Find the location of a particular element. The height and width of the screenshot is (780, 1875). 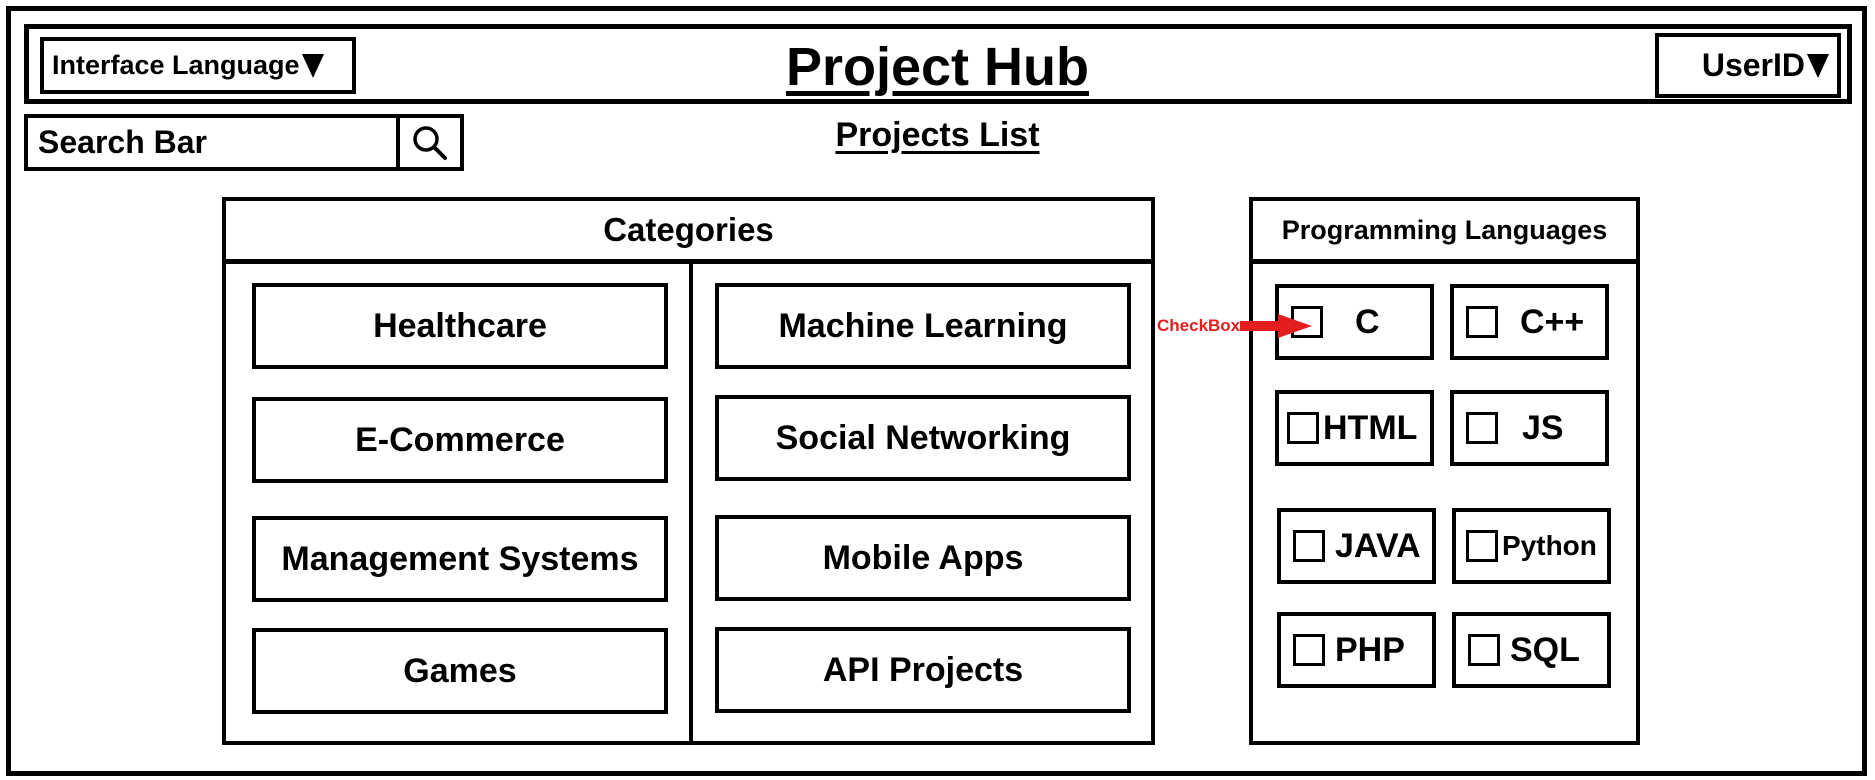

category-button-management-systems: Management Systems is located at coordinates (460, 559).